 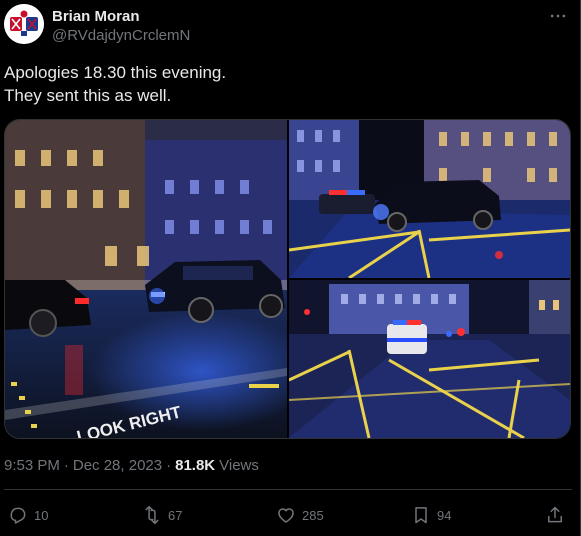 What do you see at coordinates (88, 95) in the screenshot?
I see `tweet-text-line-2: They sent this as well.` at bounding box center [88, 95].